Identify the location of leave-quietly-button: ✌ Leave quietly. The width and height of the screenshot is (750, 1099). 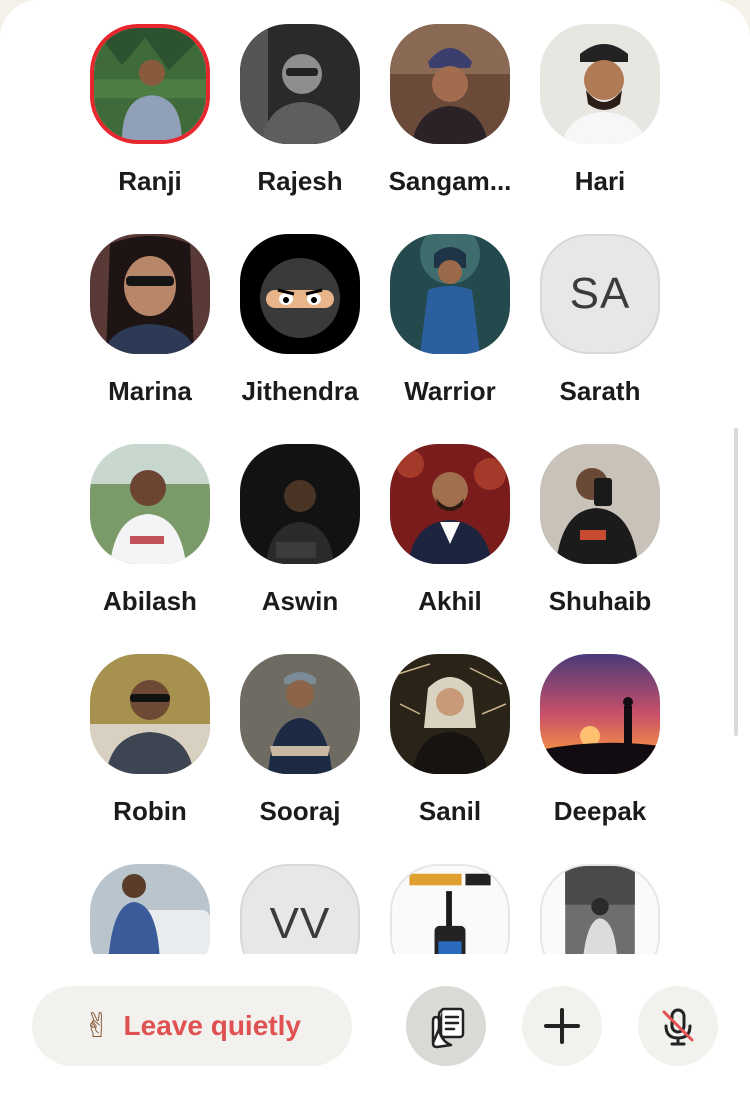
(192, 1026).